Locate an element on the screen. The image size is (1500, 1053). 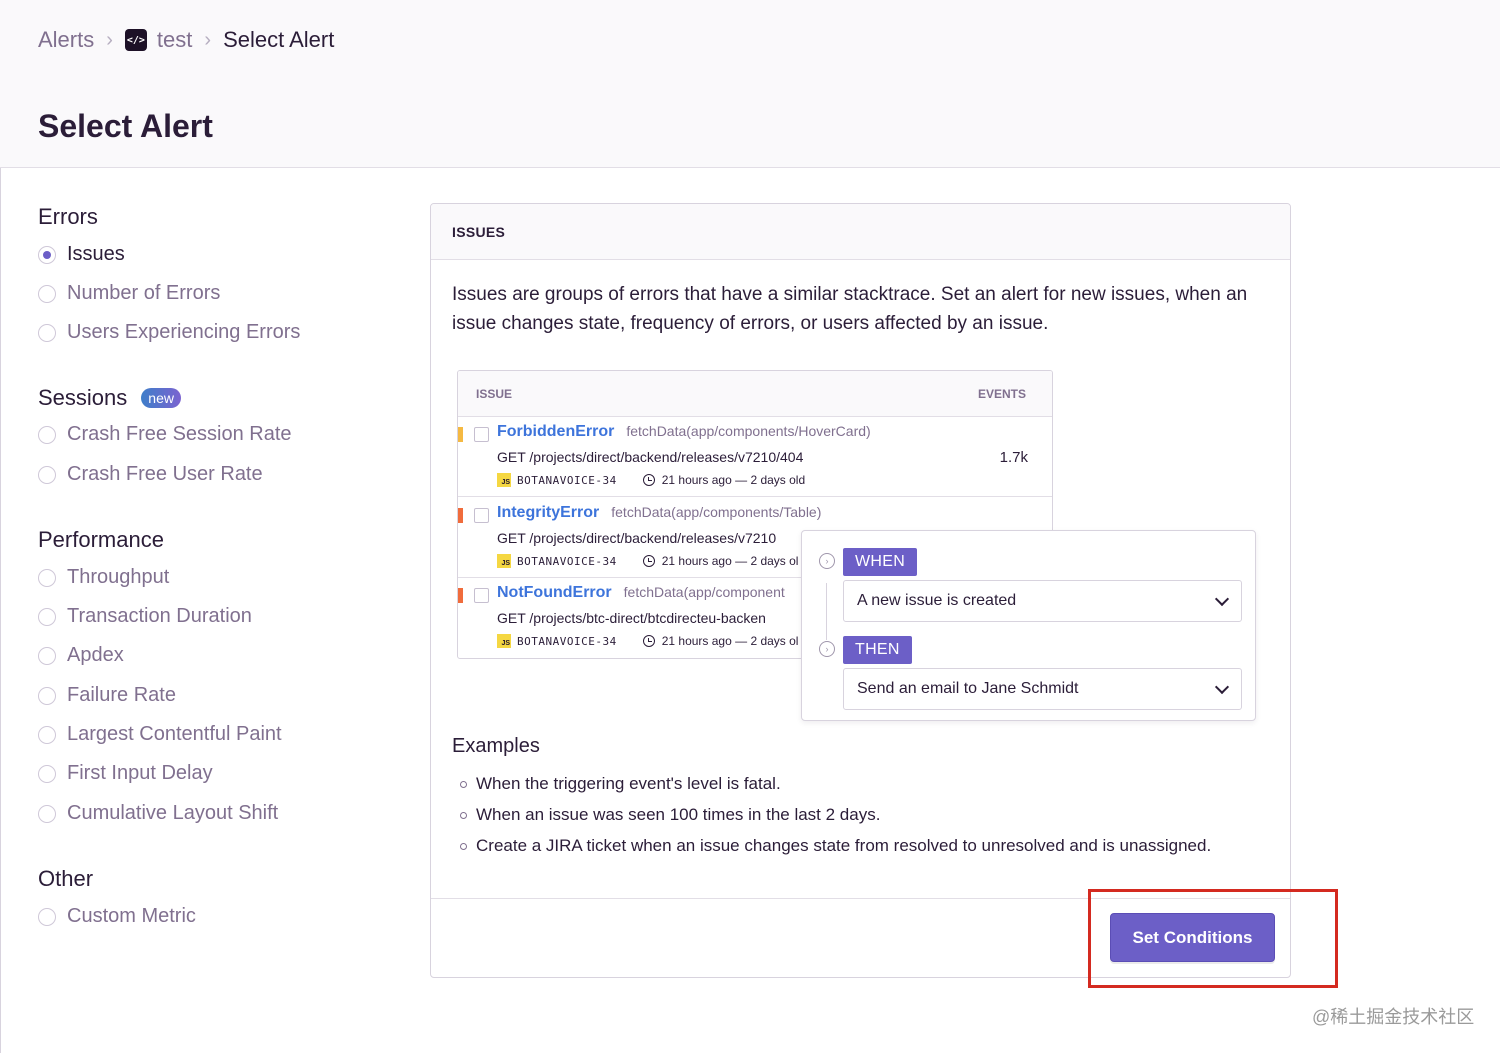
radio-throughput: Throughput is located at coordinates (103, 577).